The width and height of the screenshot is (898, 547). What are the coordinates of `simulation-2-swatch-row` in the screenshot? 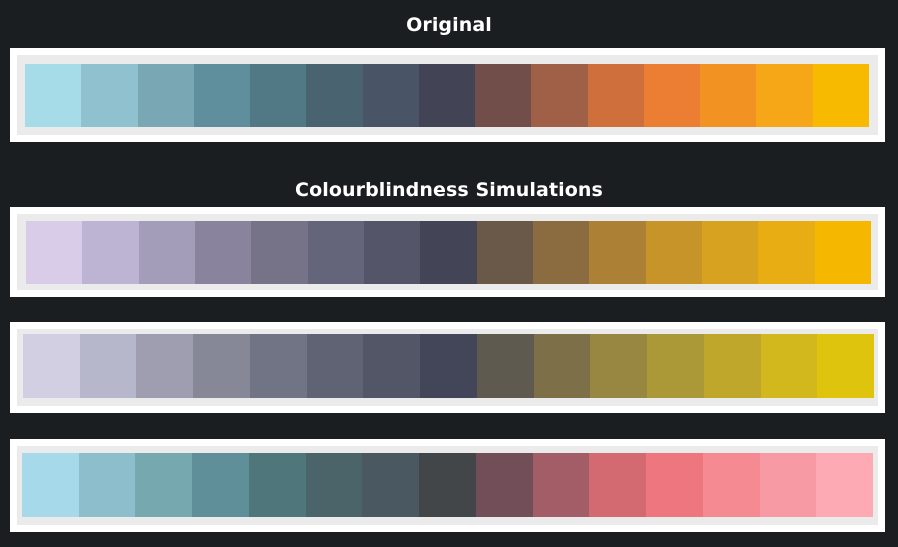 It's located at (449, 366).